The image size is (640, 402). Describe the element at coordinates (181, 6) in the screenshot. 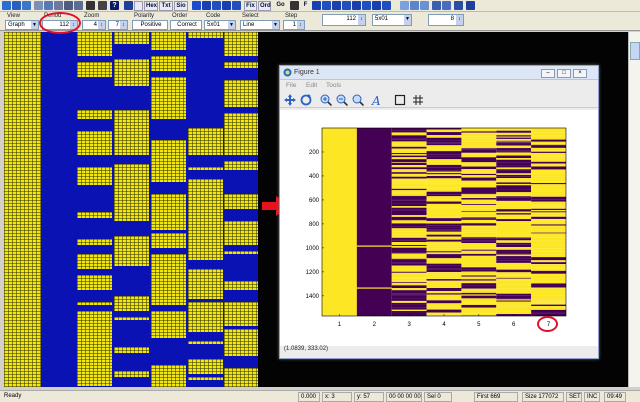

I see `sio-button: Sio` at that location.